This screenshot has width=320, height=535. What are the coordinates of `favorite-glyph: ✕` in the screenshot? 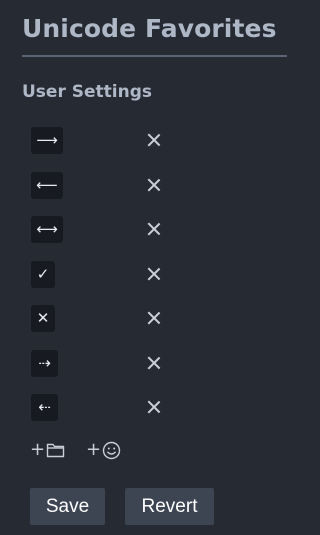 It's located at (43, 318).